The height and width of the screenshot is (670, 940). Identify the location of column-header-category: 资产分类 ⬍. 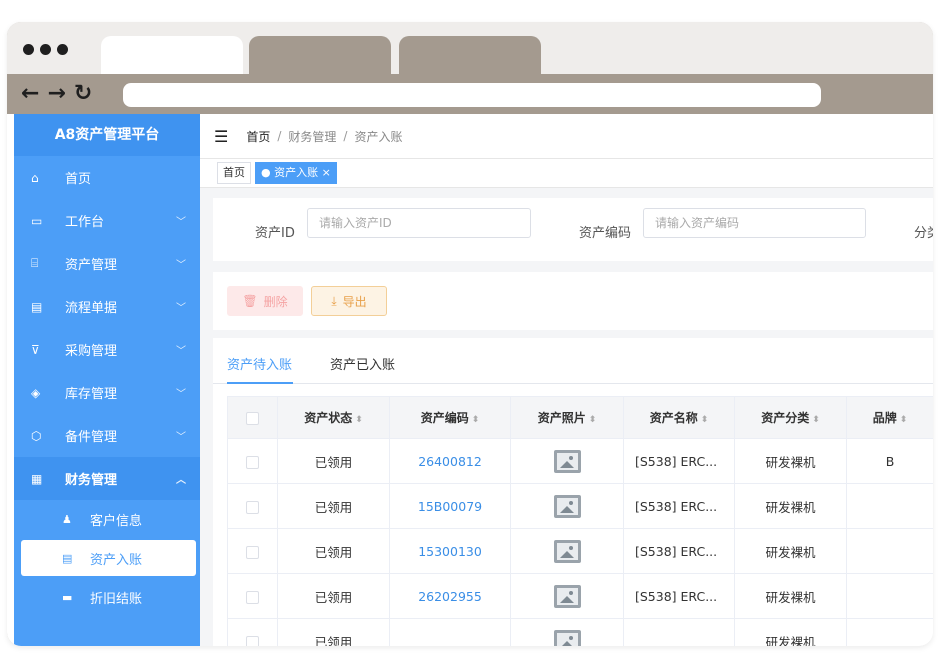
(790, 417).